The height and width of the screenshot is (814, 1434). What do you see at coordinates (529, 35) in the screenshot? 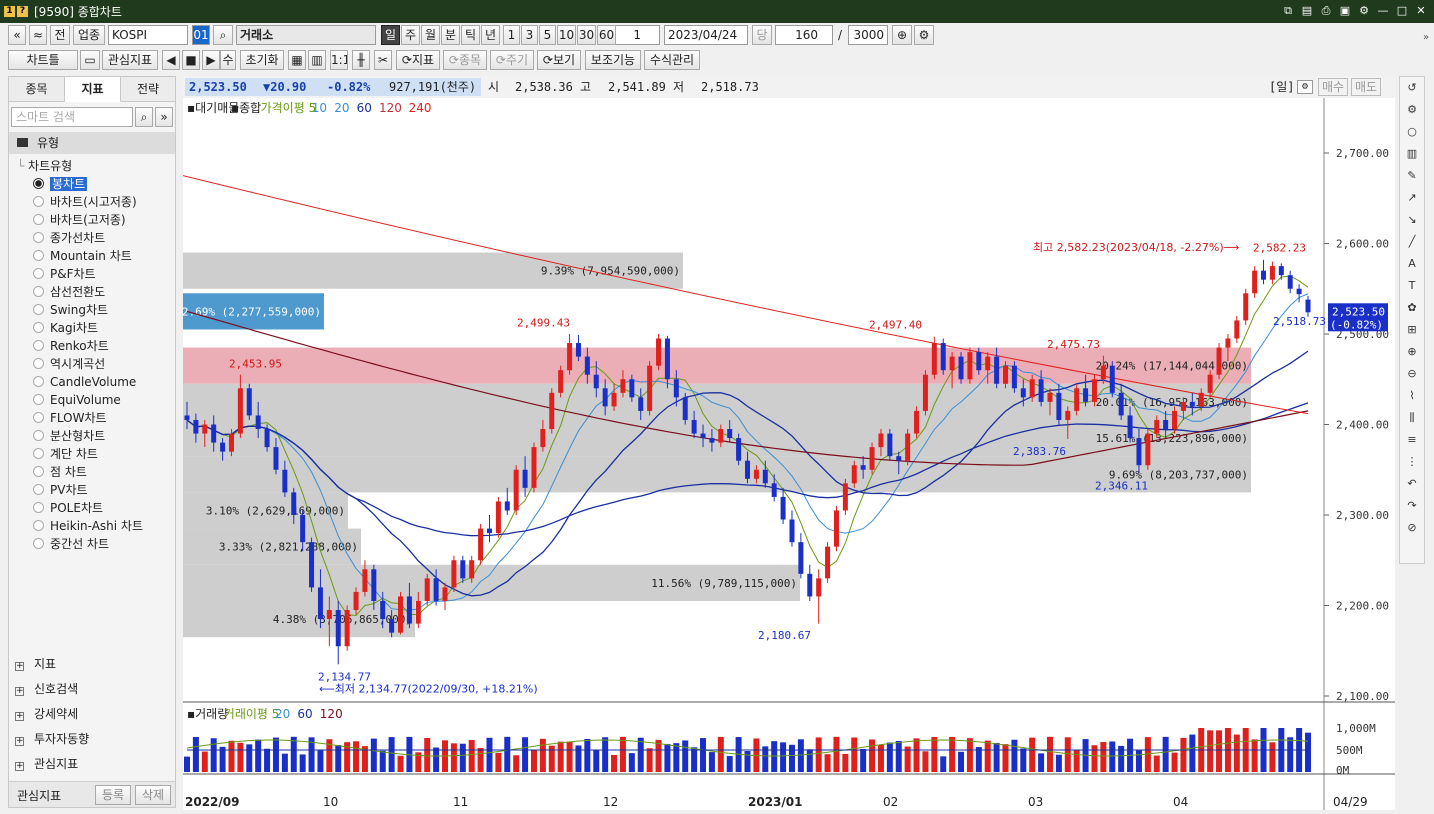
I see `minute-button-3: 3` at bounding box center [529, 35].